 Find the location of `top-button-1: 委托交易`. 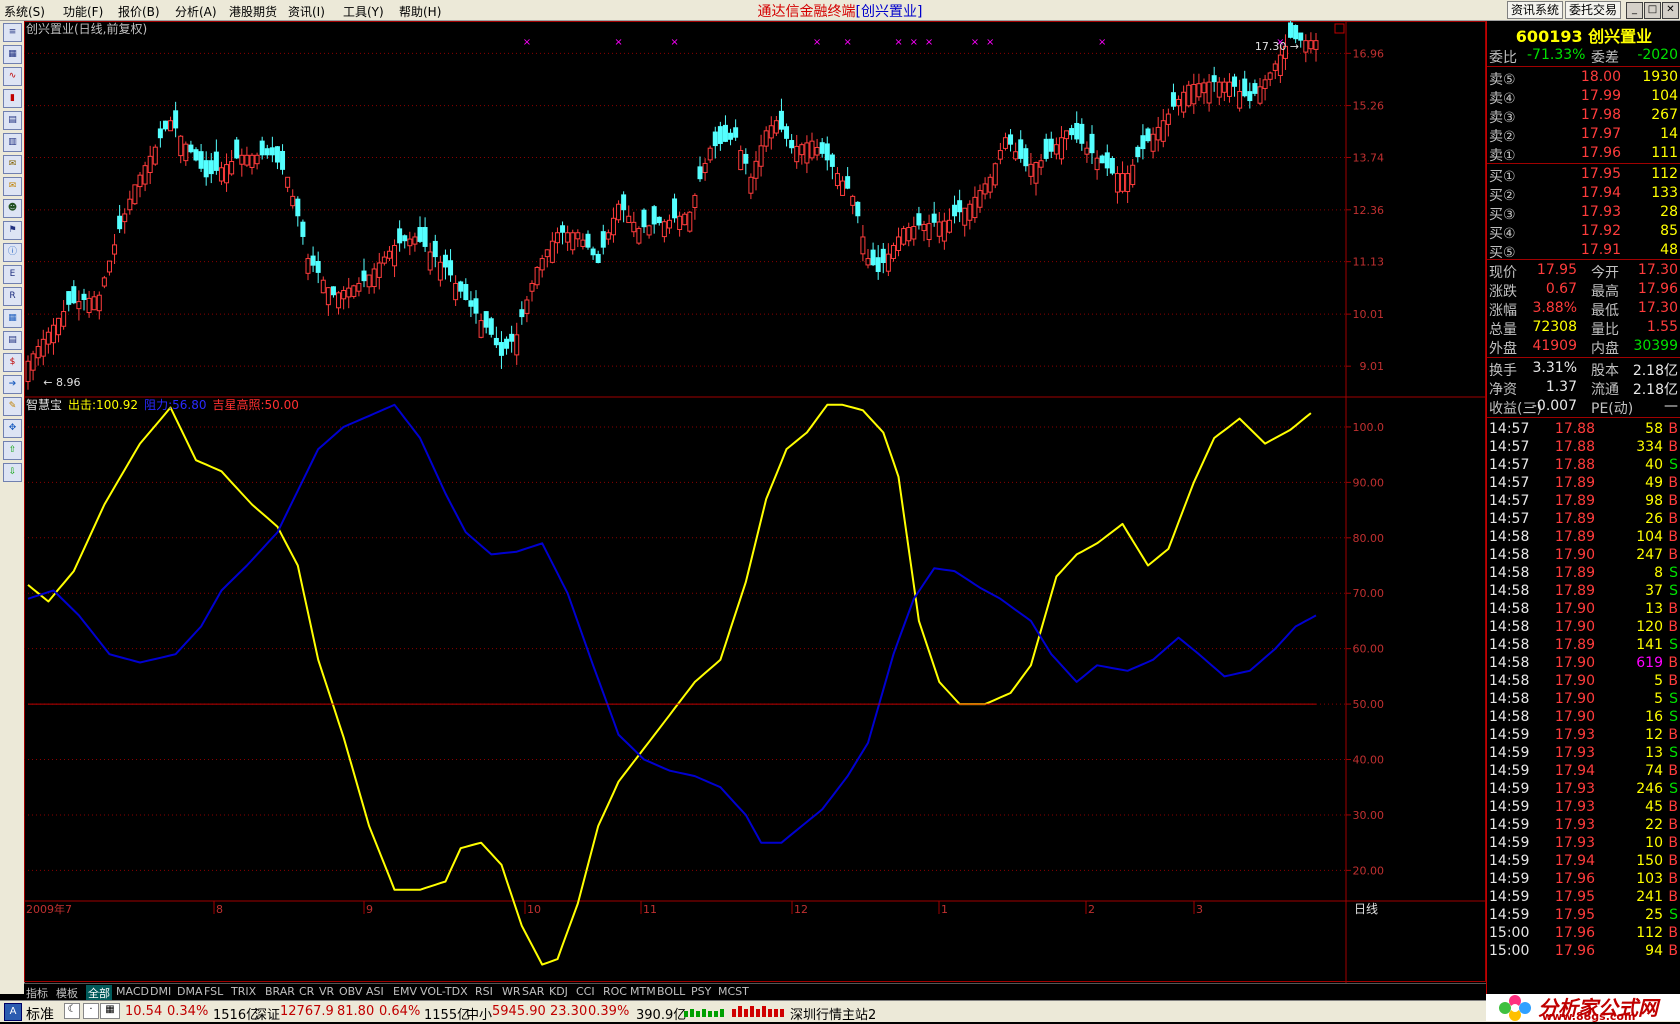

top-button-1: 委托交易 is located at coordinates (1593, 10).